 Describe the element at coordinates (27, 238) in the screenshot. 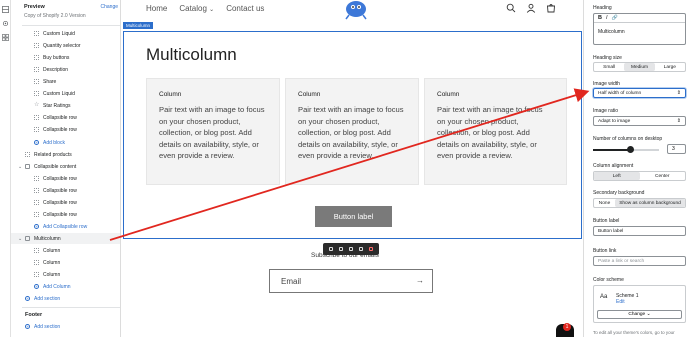

I see `multicolumn-icon` at that location.